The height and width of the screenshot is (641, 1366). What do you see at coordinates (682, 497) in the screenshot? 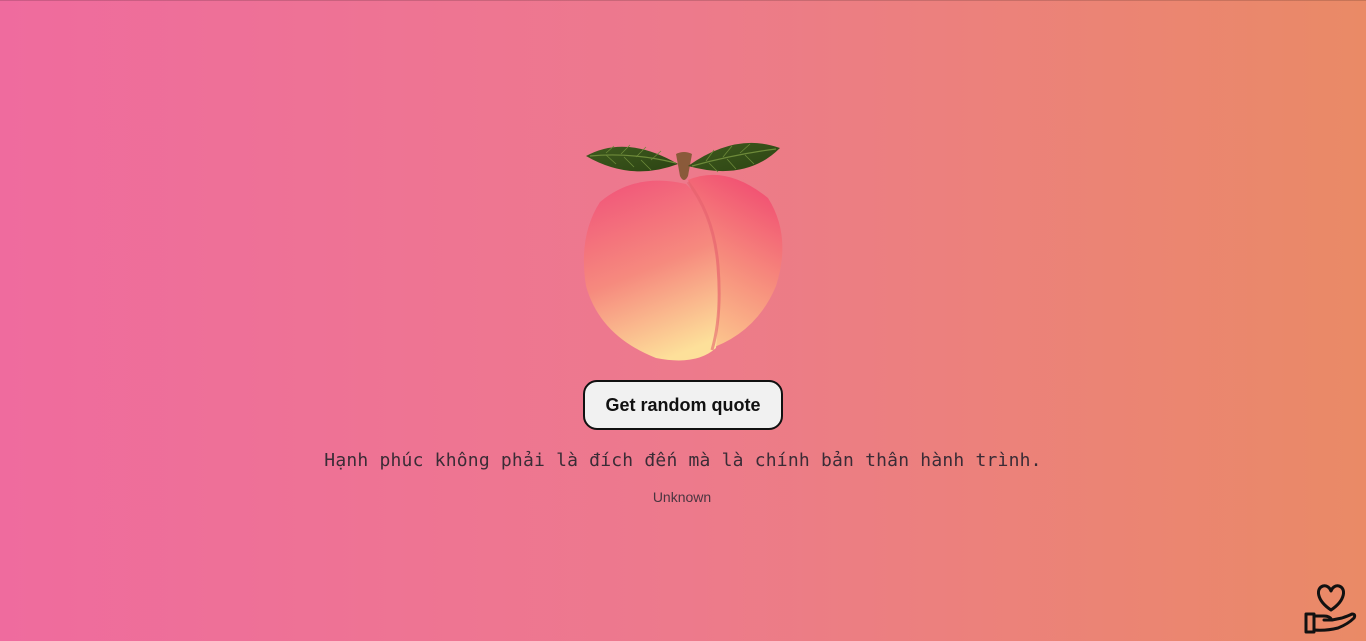
I see `quote-author: Unknown` at bounding box center [682, 497].